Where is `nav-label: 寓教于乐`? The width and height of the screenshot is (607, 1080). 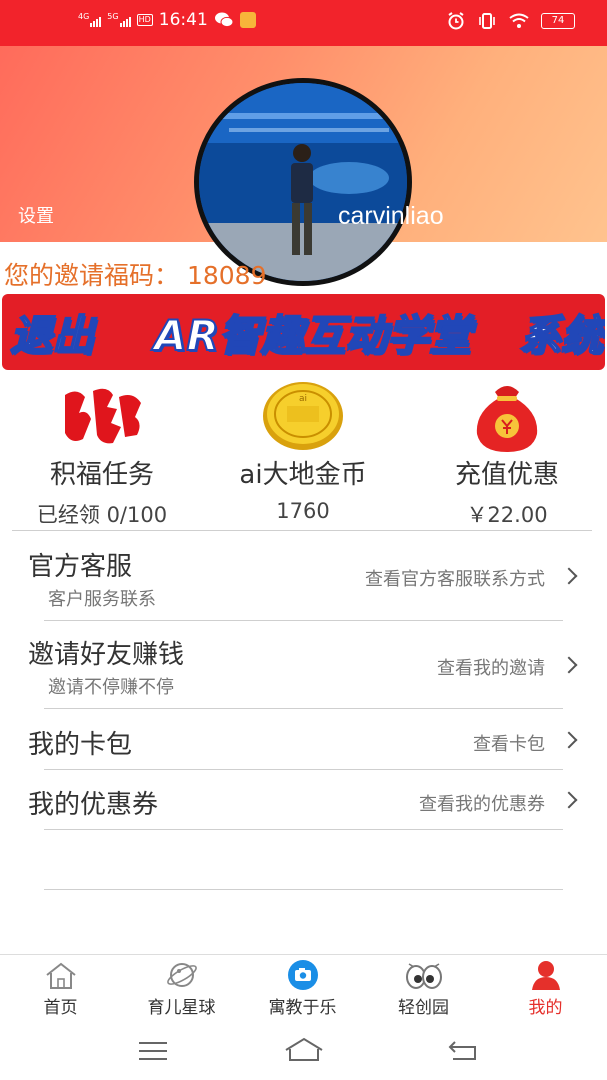
nav-label: 寓教于乐 is located at coordinates (302, 1008).